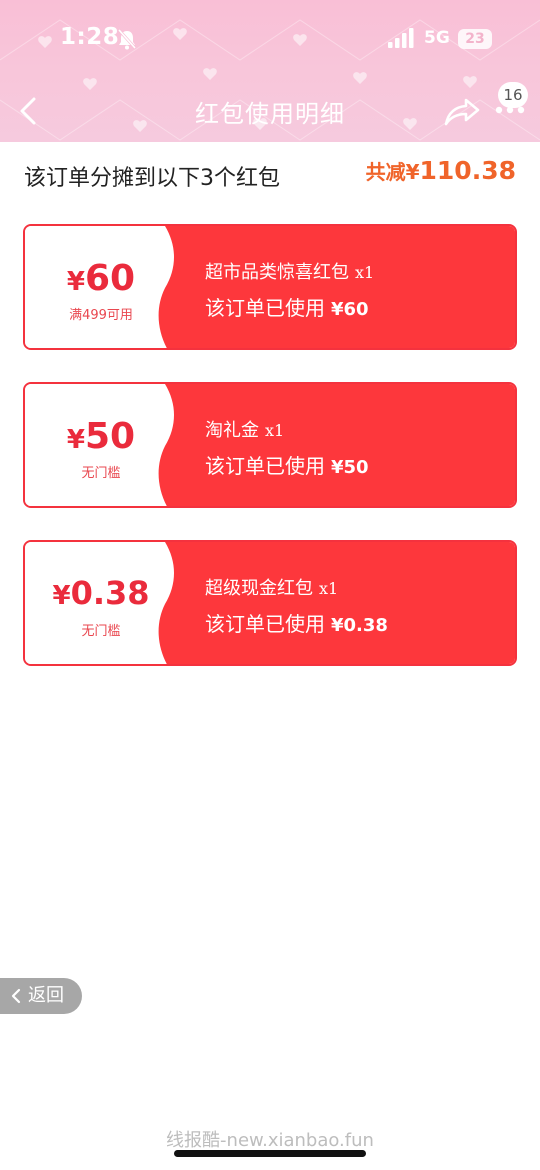  Describe the element at coordinates (475, 39) in the screenshot. I see `battery-indicator: 23` at that location.